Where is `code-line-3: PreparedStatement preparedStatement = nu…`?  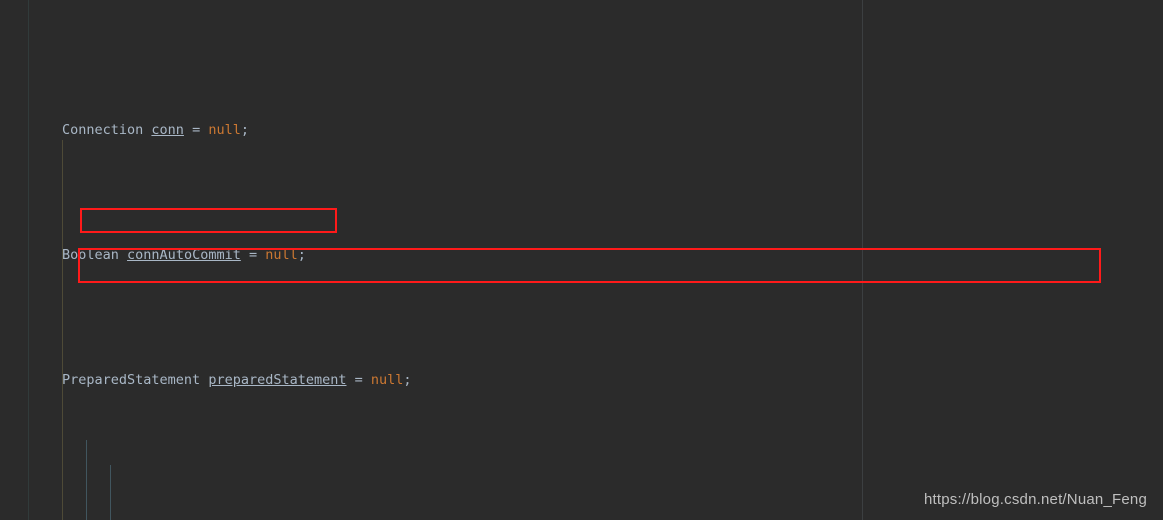 code-line-3: PreparedStatement preparedStatement = nu… is located at coordinates (581, 380).